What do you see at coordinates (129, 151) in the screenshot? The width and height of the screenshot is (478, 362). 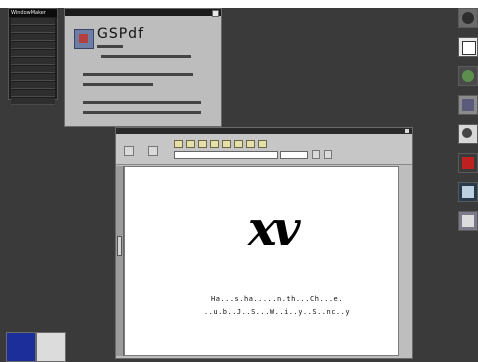 I see `prev-page-button` at bounding box center [129, 151].